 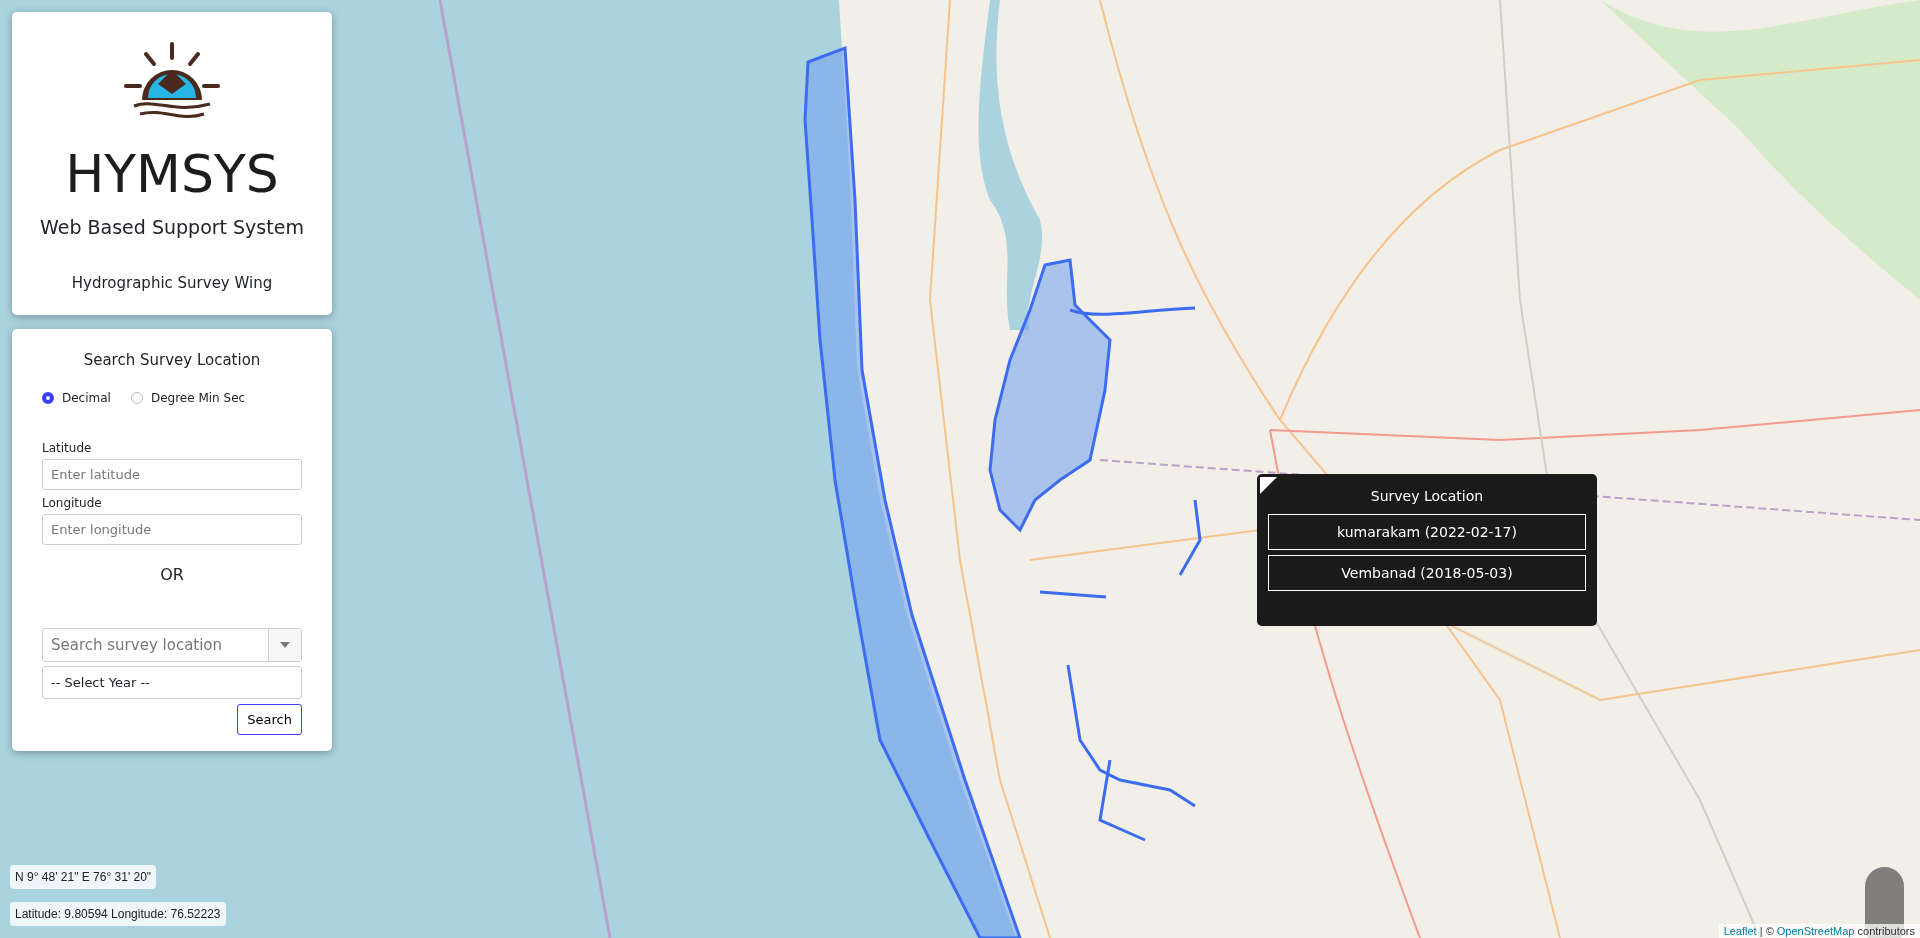 I want to click on survey-item: kumarakam (2022-02-17), so click(x=1427, y=532).